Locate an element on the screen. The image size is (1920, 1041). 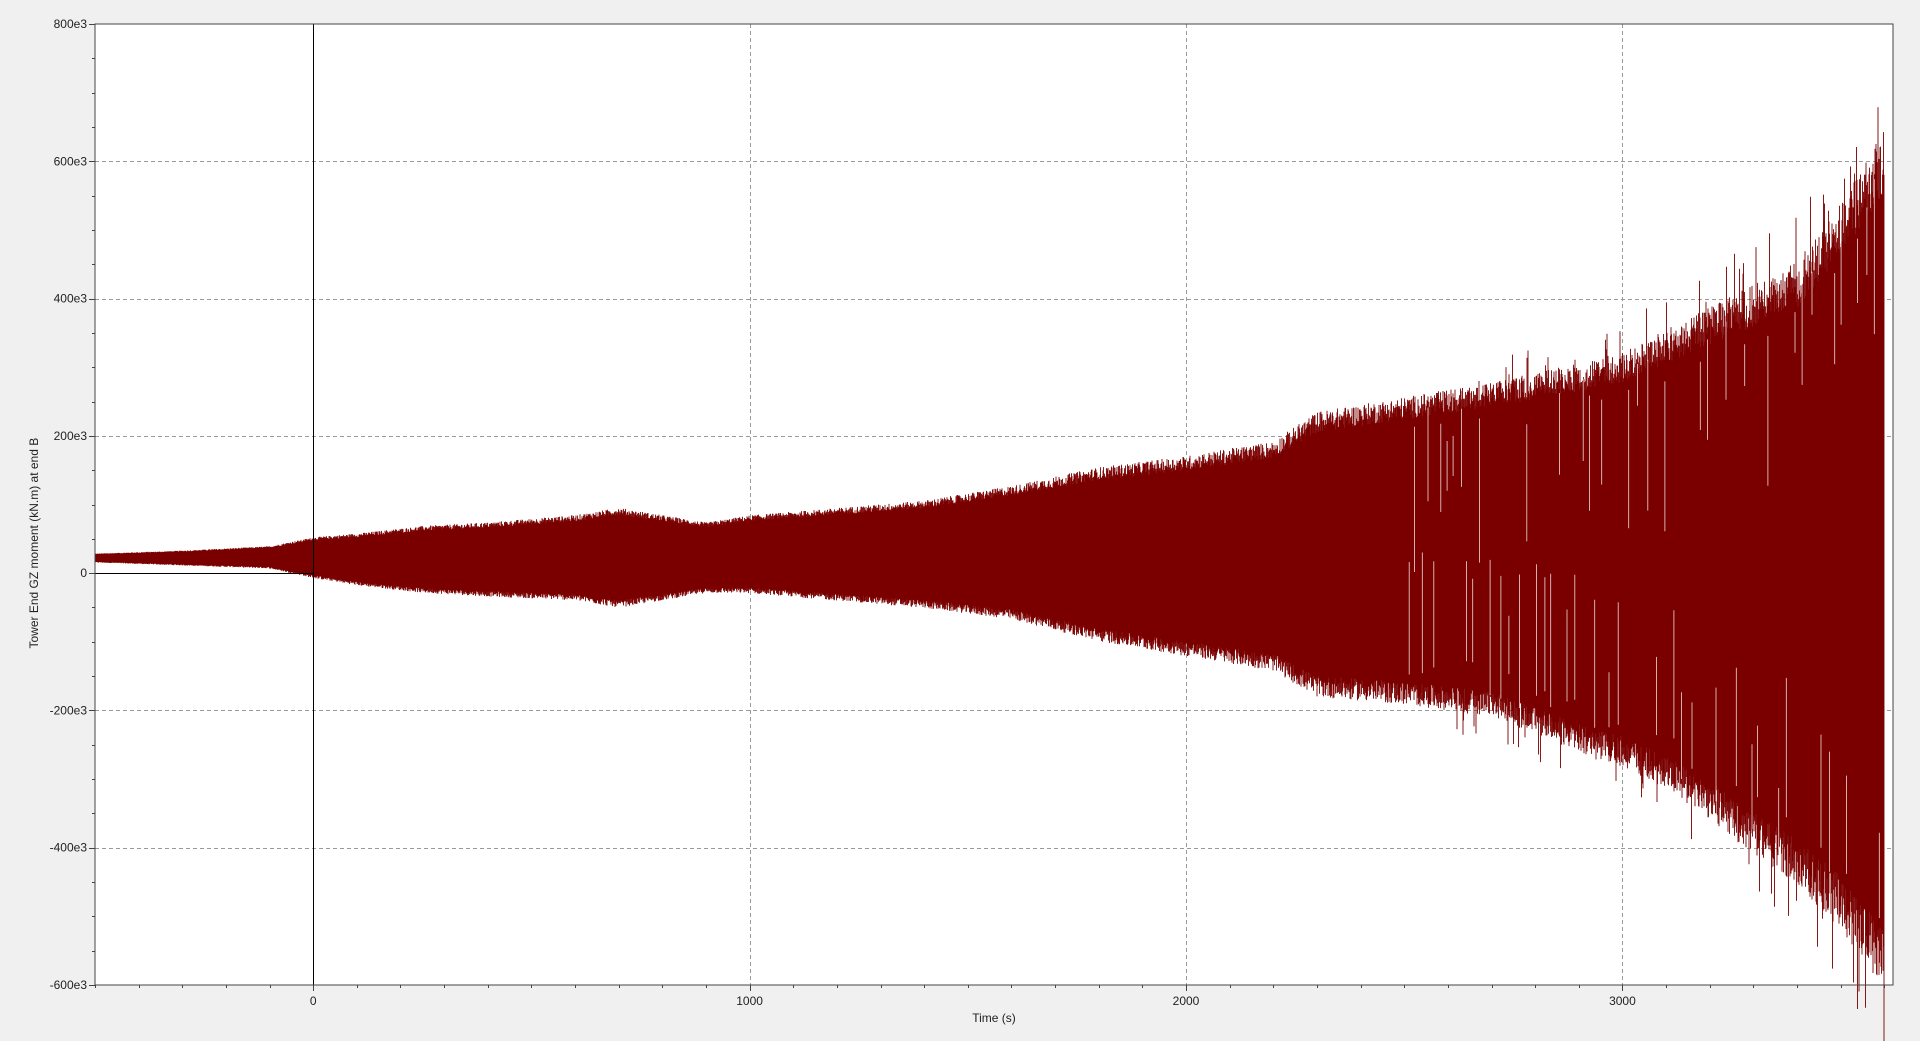
y-axis: -600e3 -400e3 -200e3 0 200e3 400e3 600e3 800e3 is located at coordinates (72, 504).